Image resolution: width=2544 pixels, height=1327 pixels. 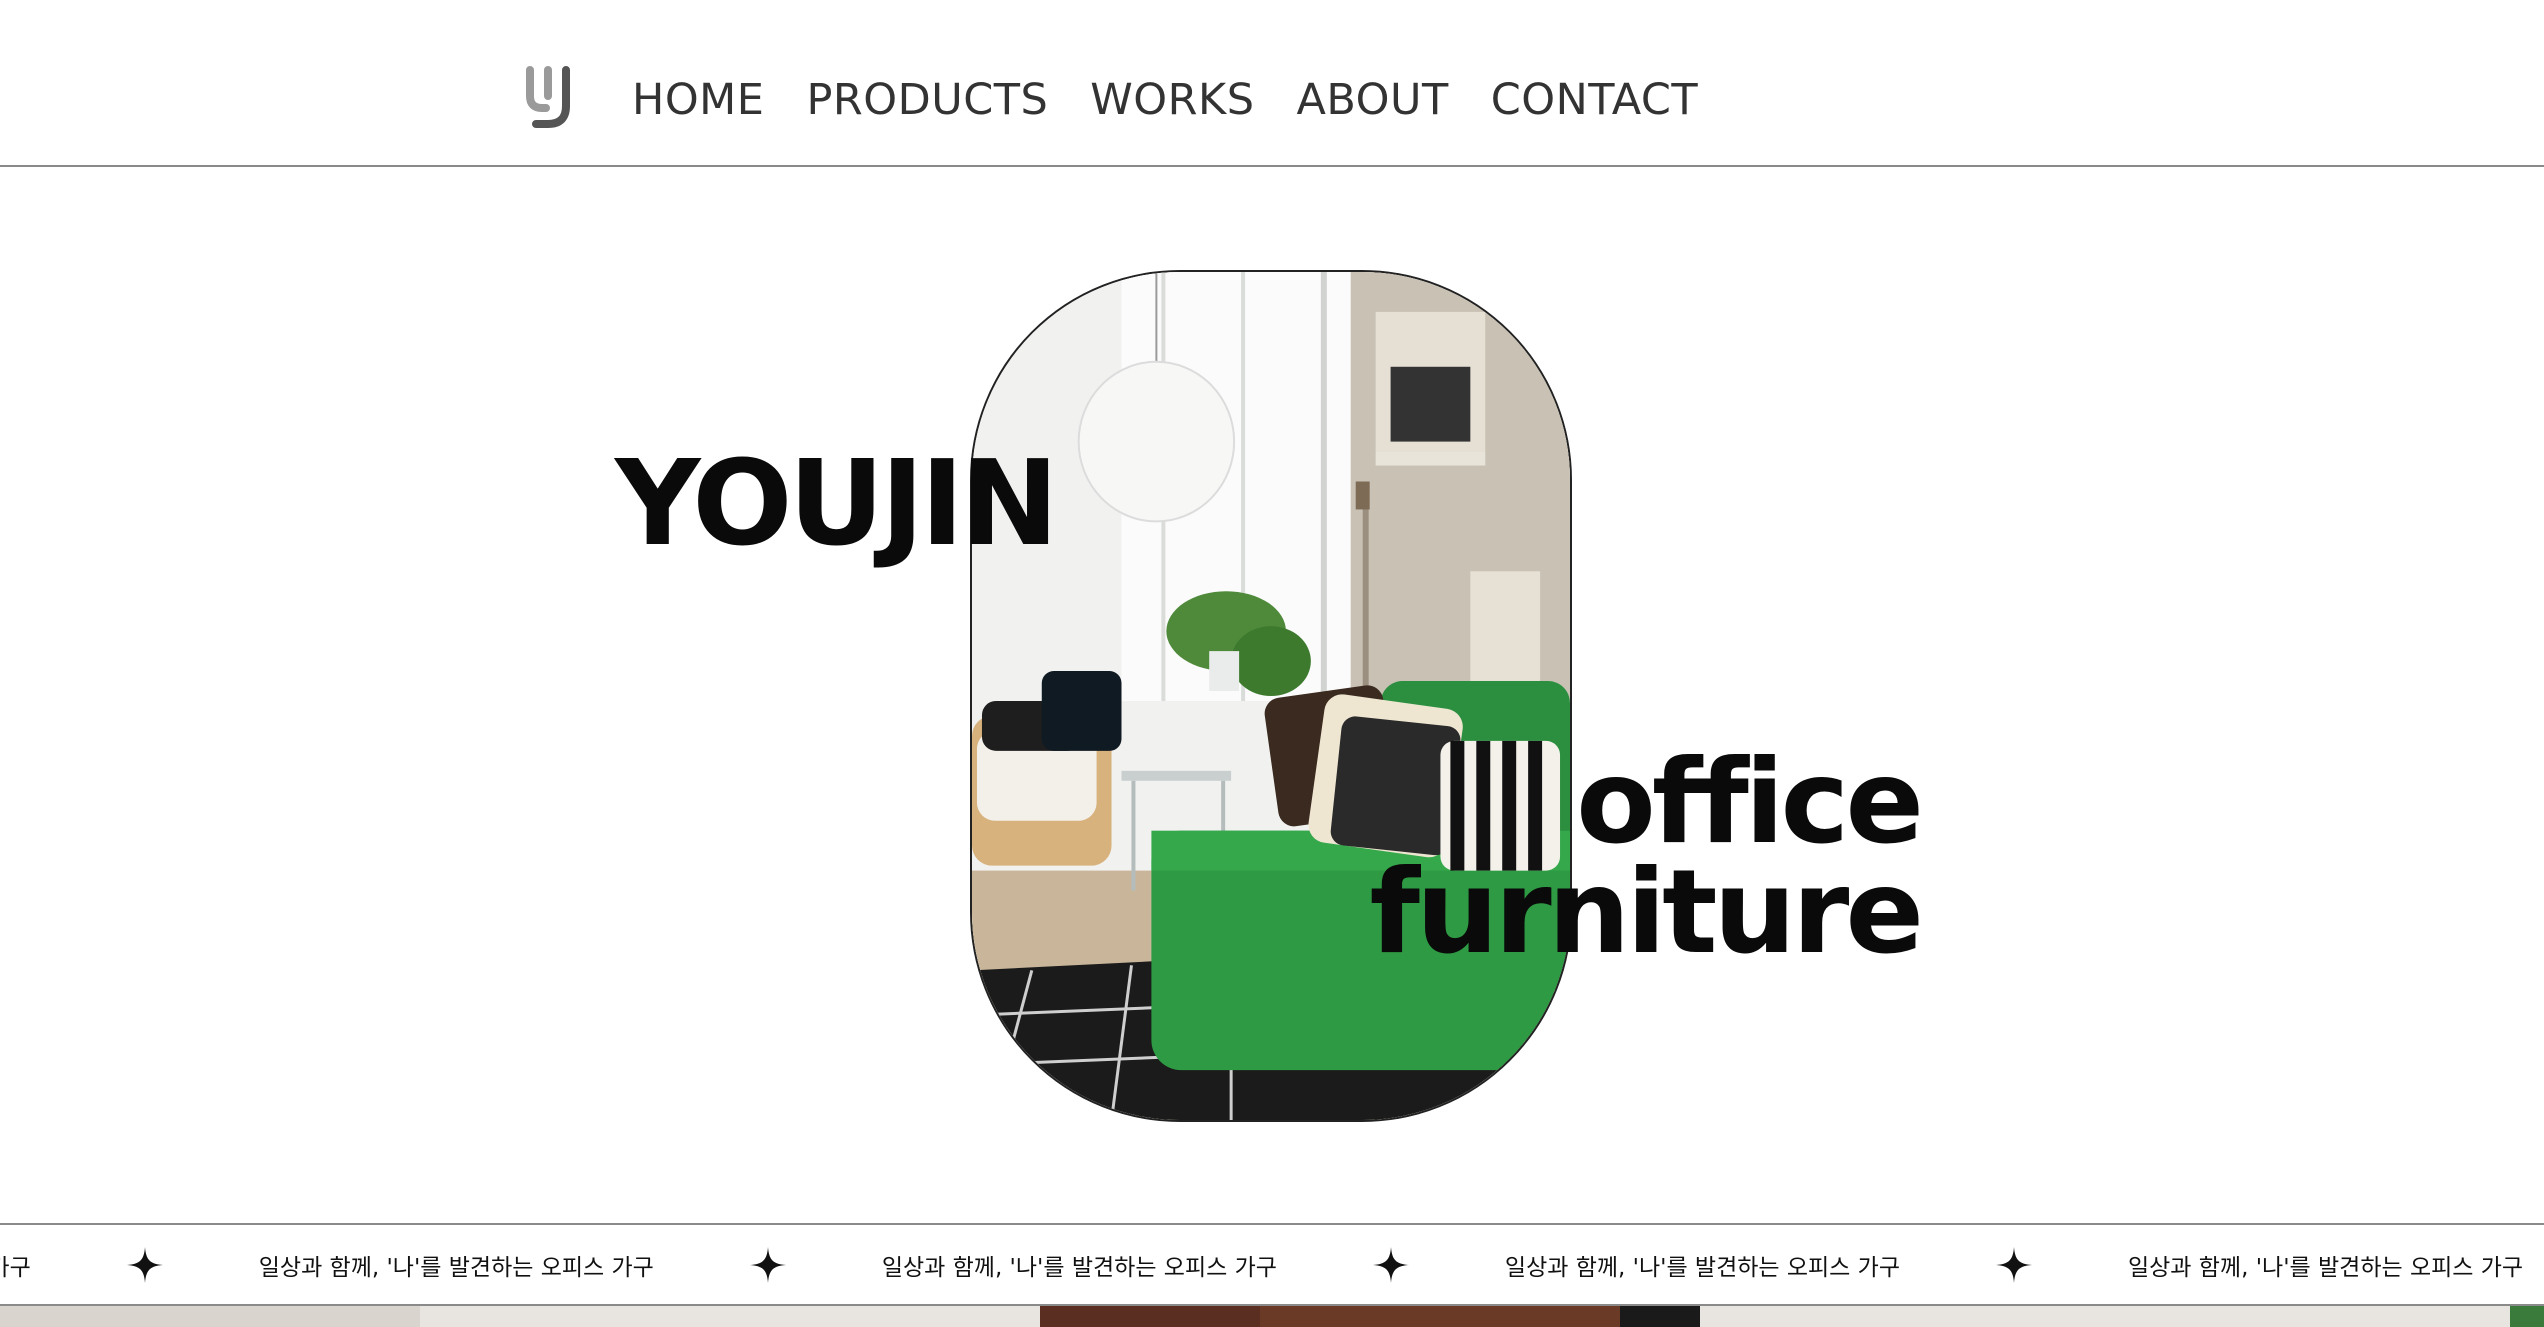 I want to click on hero-subtitle: office furniture, so click(x=1646, y=857).